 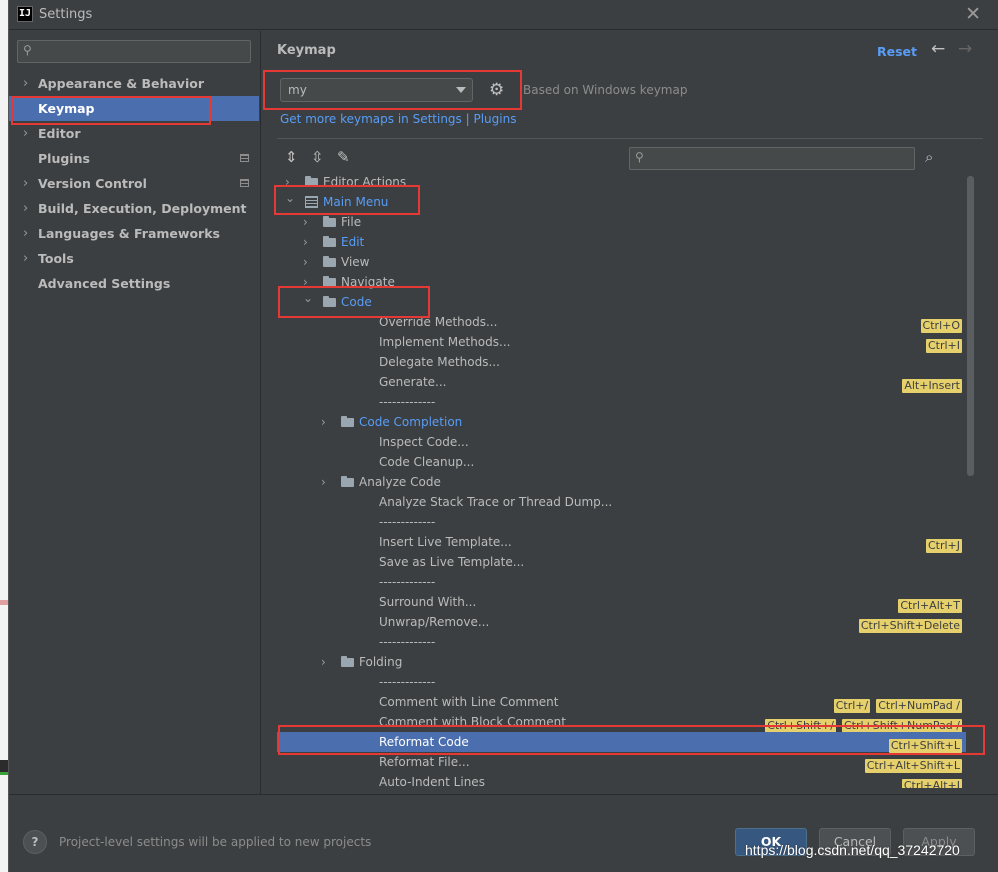 What do you see at coordinates (411, 422) in the screenshot?
I see `tree-row-label: Code Completion` at bounding box center [411, 422].